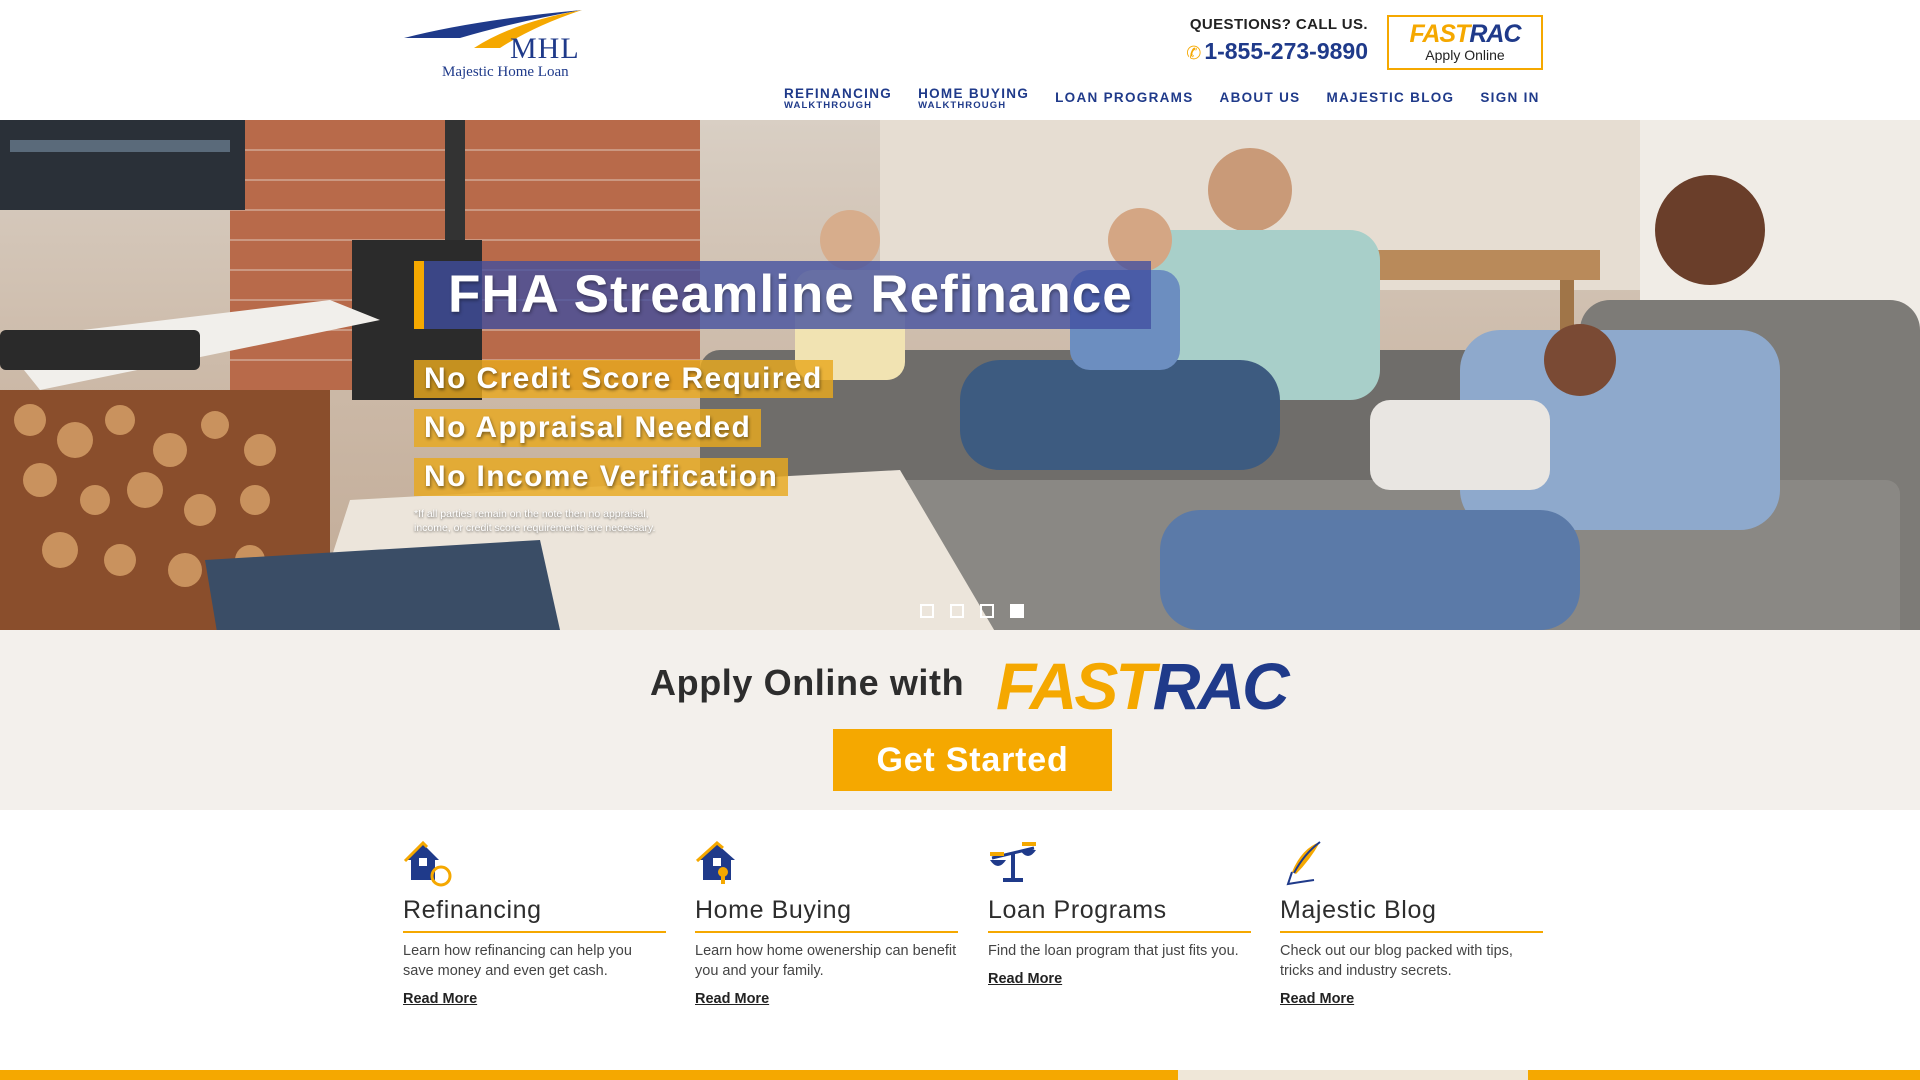 The height and width of the screenshot is (1080, 1920). What do you see at coordinates (601, 477) in the screenshot?
I see `benefit-no-income-verification: No Income Verification` at bounding box center [601, 477].